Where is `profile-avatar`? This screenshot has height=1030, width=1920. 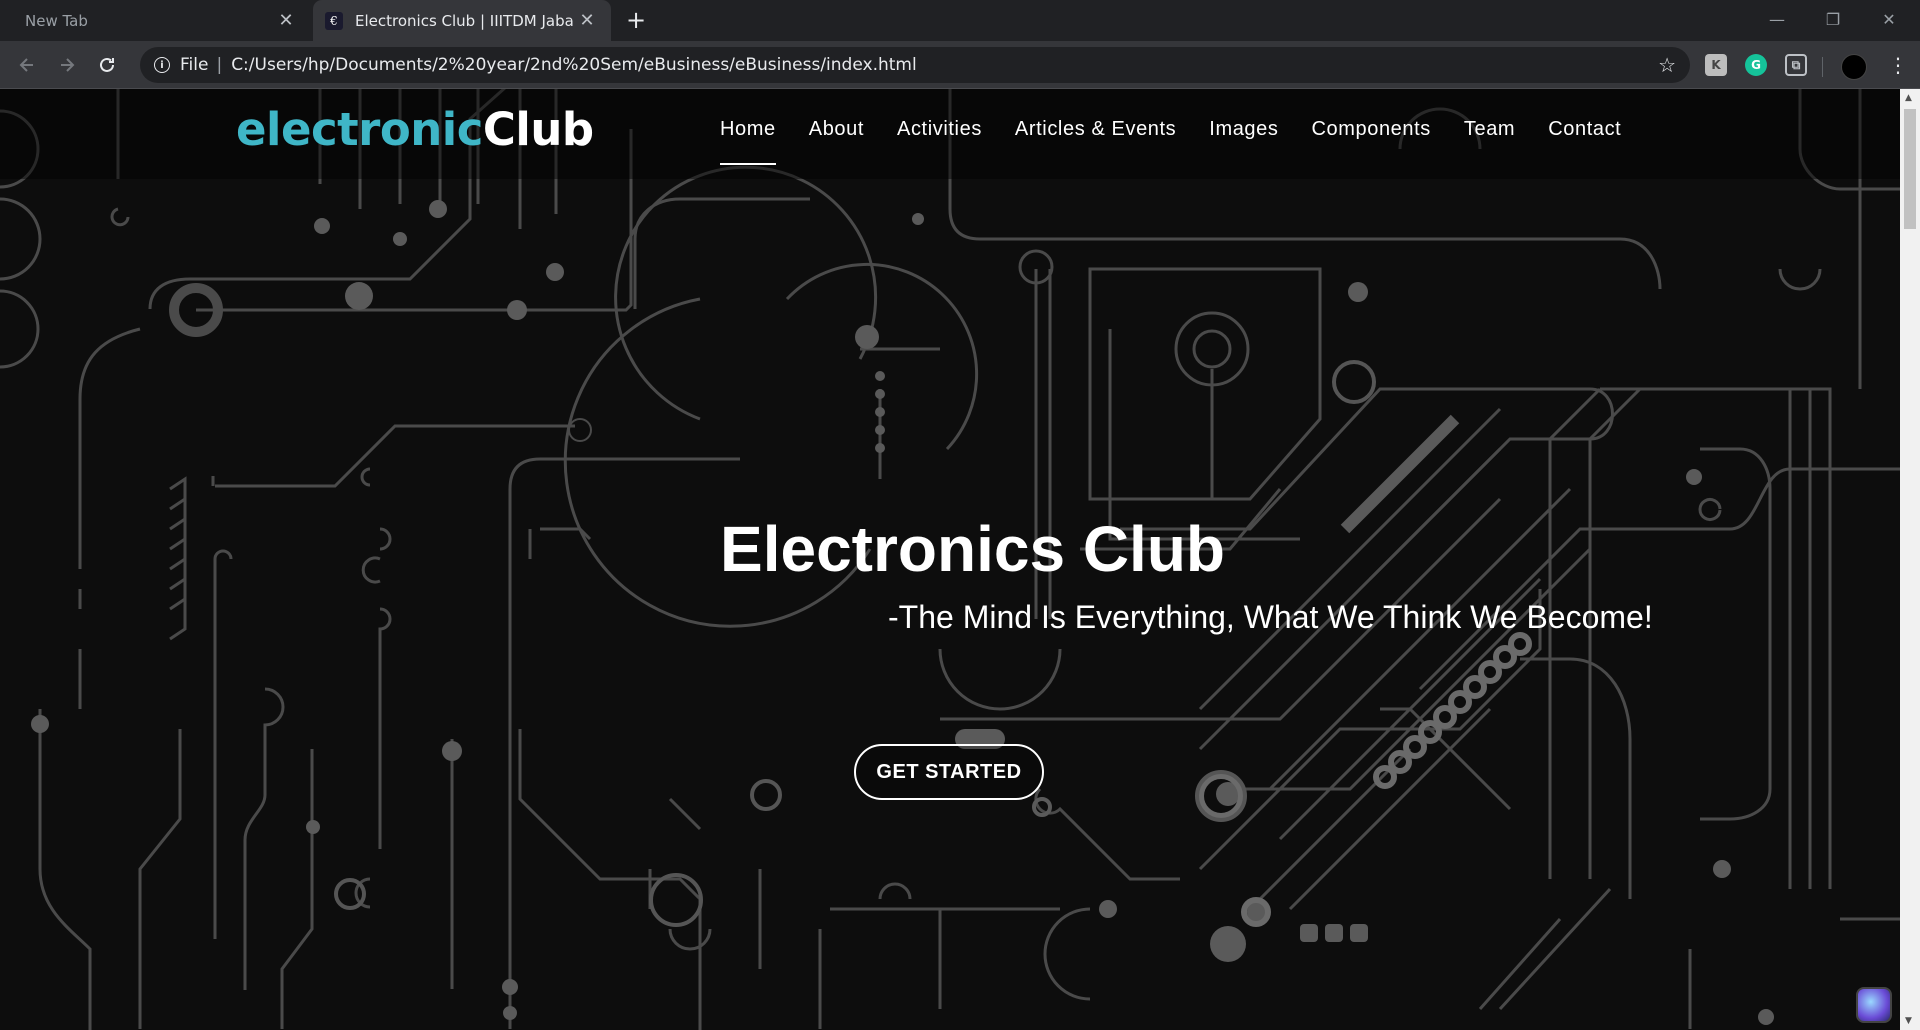
profile-avatar is located at coordinates (1854, 67).